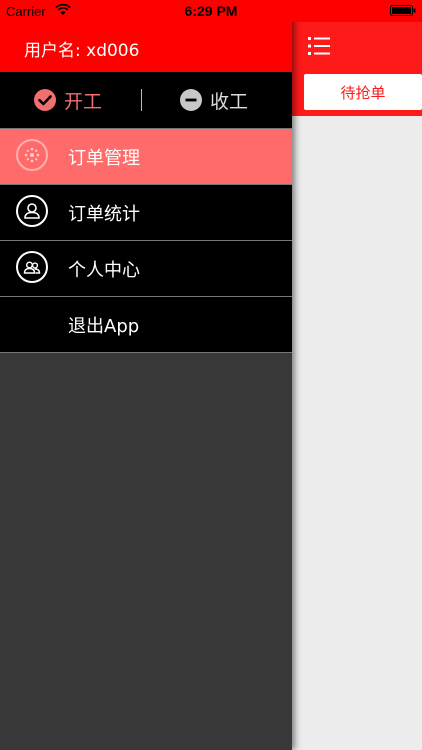 Image resolution: width=422 pixels, height=750 pixels. What do you see at coordinates (320, 46) in the screenshot?
I see `menu-list-icon` at bounding box center [320, 46].